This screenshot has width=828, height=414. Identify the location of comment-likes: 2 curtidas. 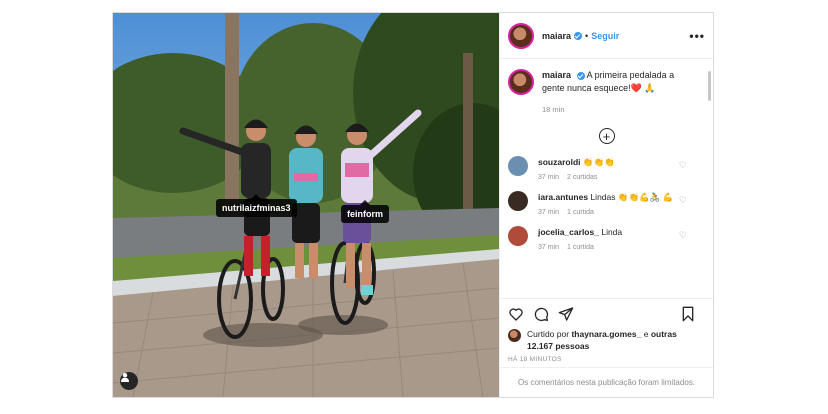
(582, 177).